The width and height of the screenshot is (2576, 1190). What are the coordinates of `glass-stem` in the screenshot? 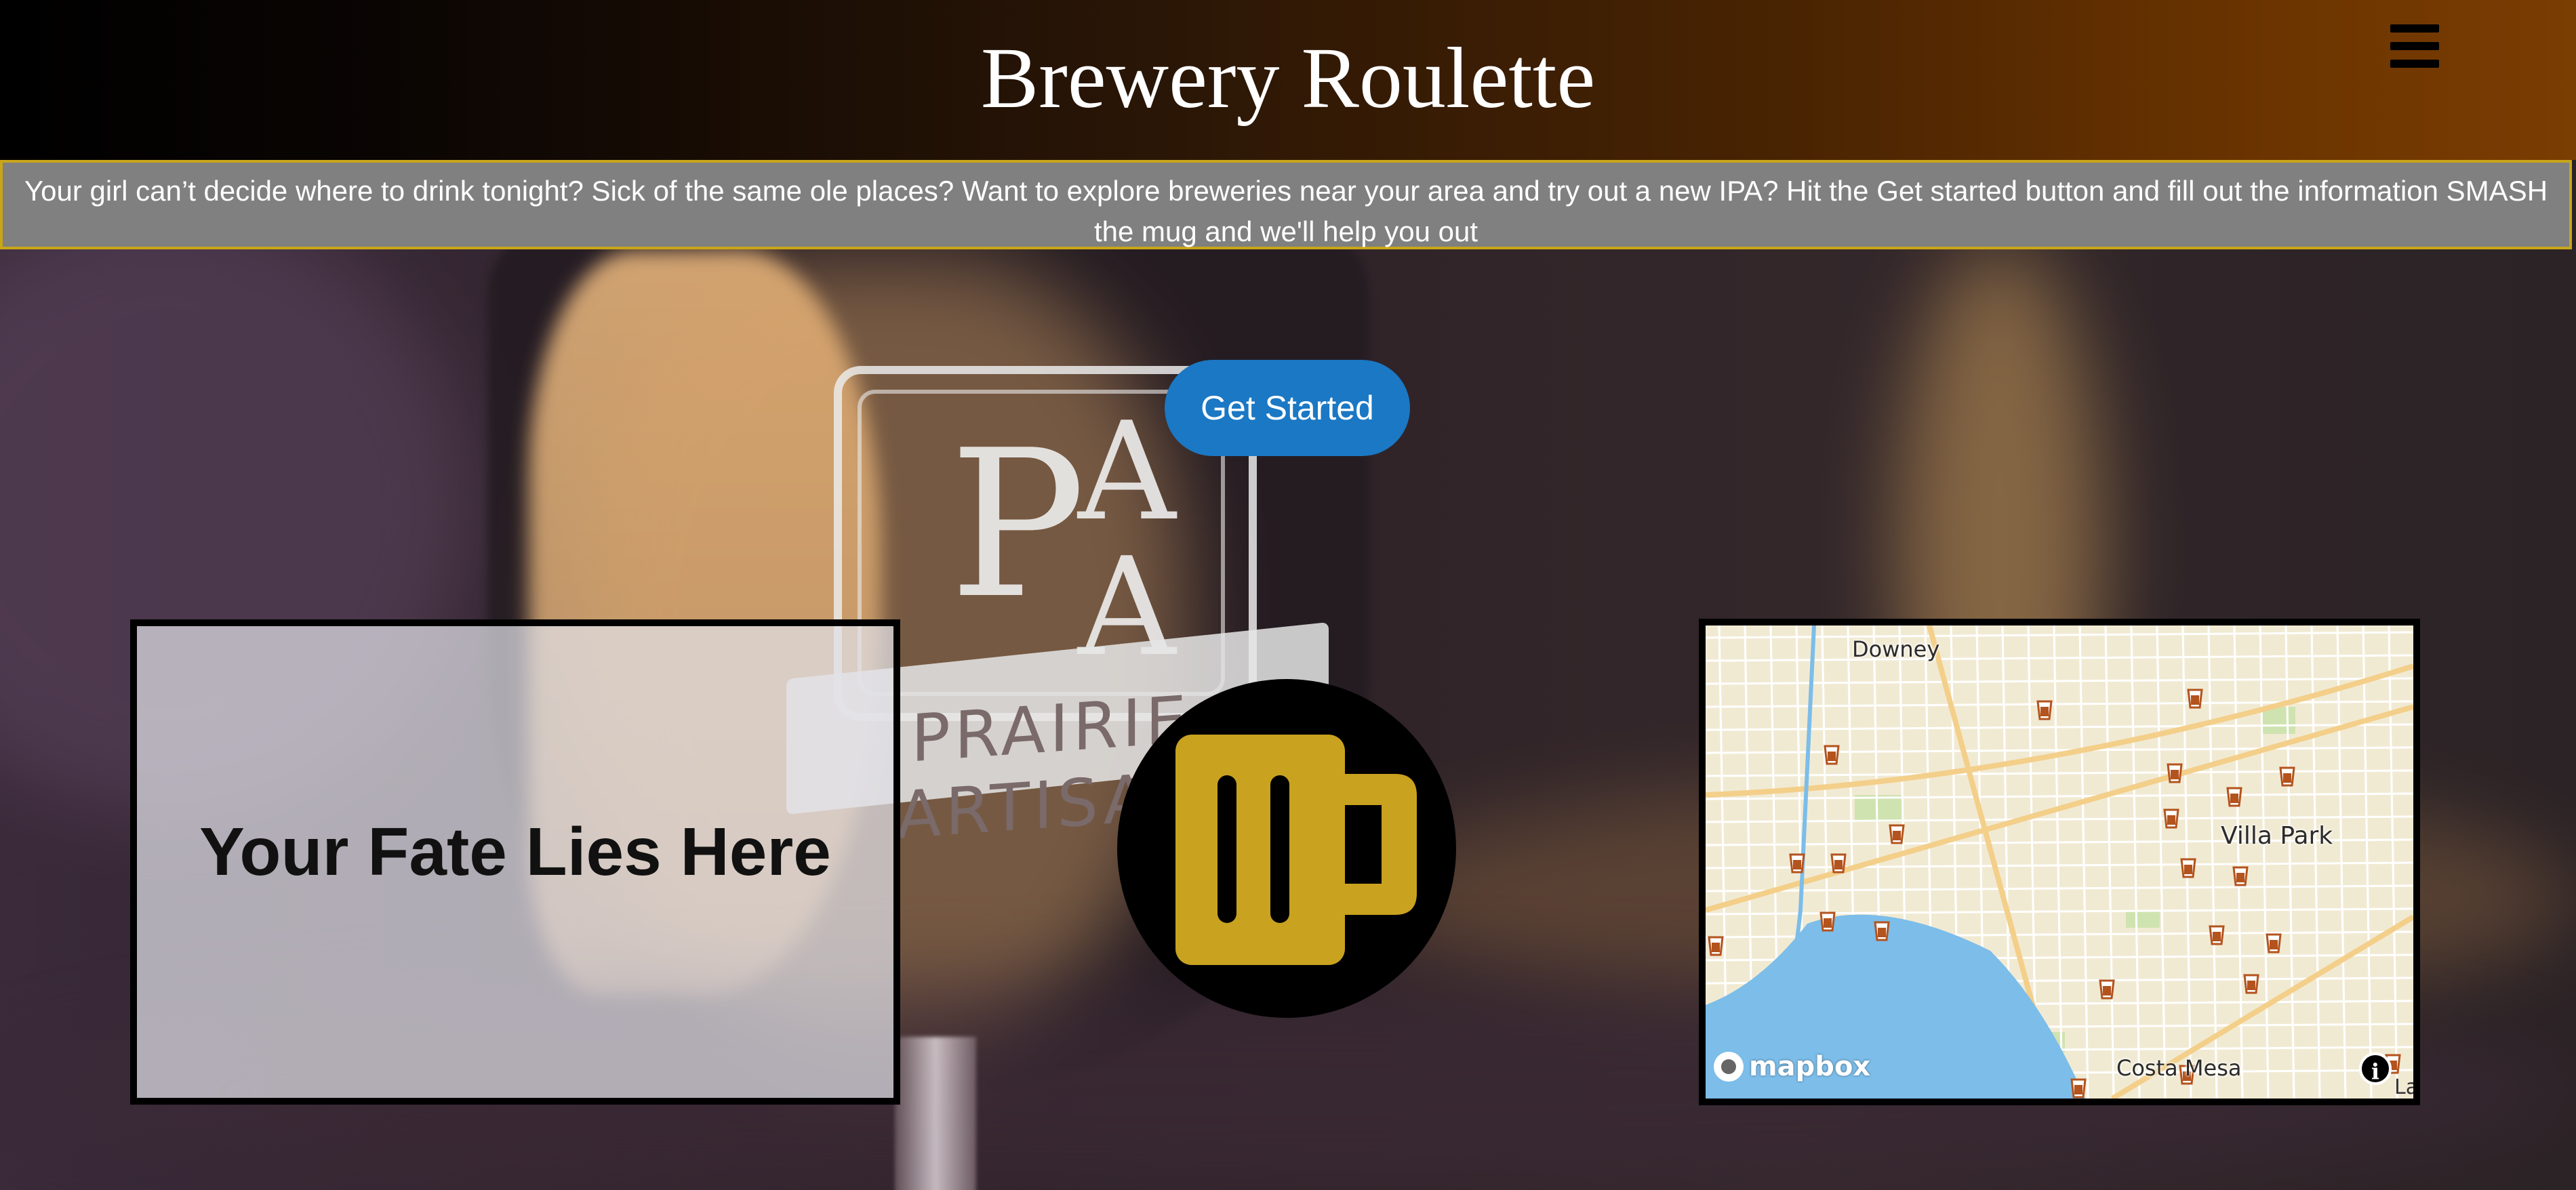 It's located at (935, 1114).